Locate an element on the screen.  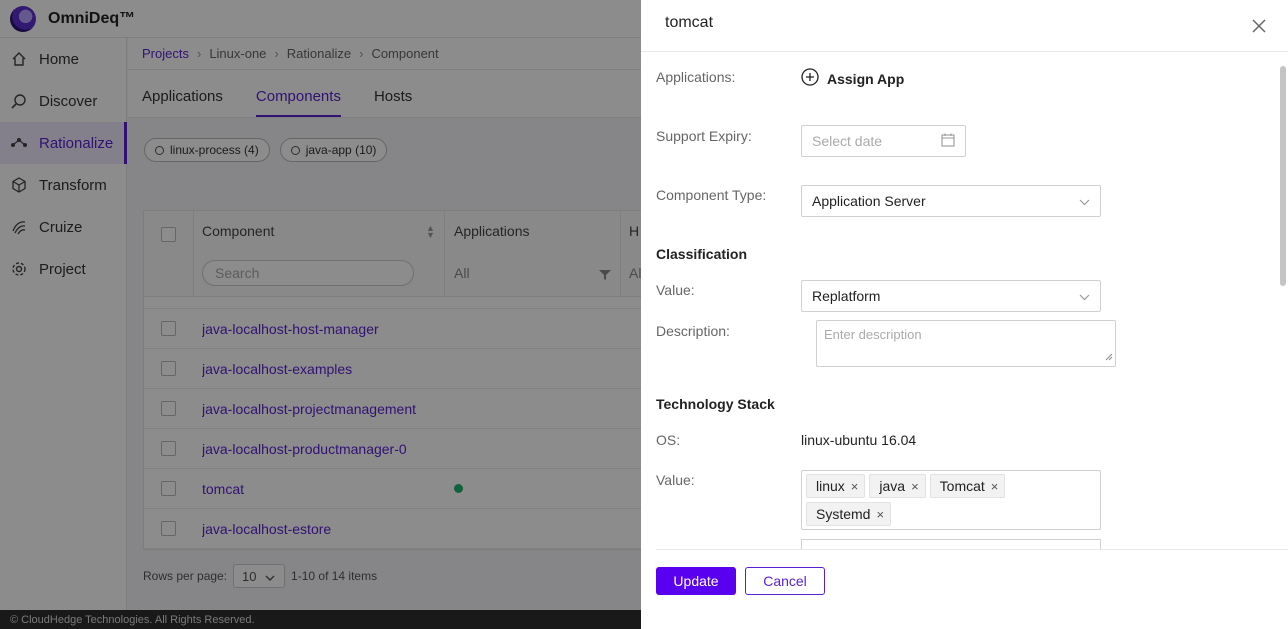
tech-value-label: Value: is located at coordinates (675, 480).